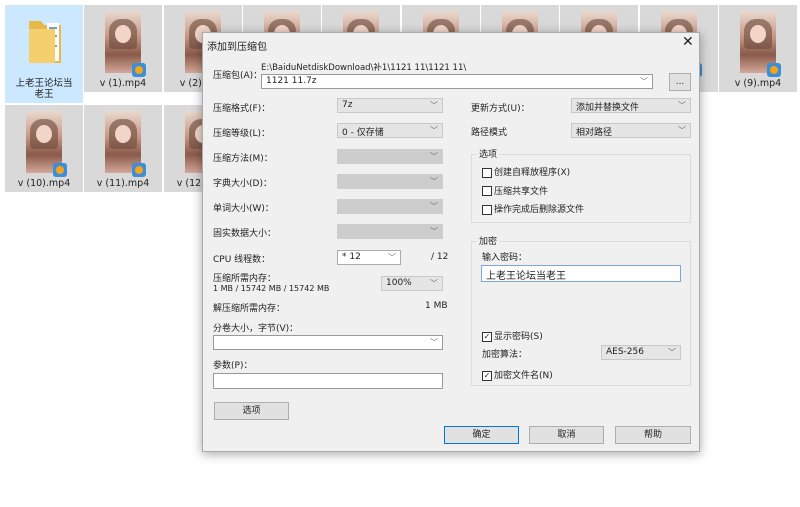 This screenshot has width=800, height=507. What do you see at coordinates (256, 329) in the screenshot?
I see `split-label: 分卷大小，字节(V)：` at bounding box center [256, 329].